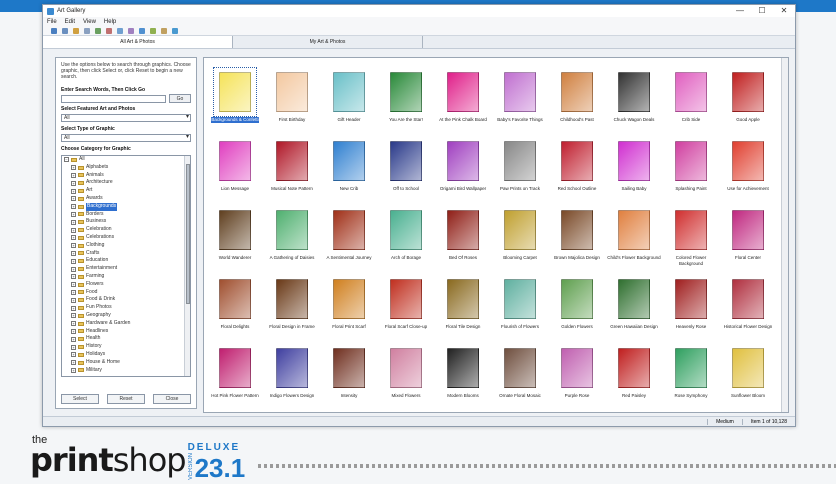 The width and height of the screenshot is (836, 484). What do you see at coordinates (126, 168) in the screenshot?
I see `tree-item: + Alphabets` at bounding box center [126, 168].